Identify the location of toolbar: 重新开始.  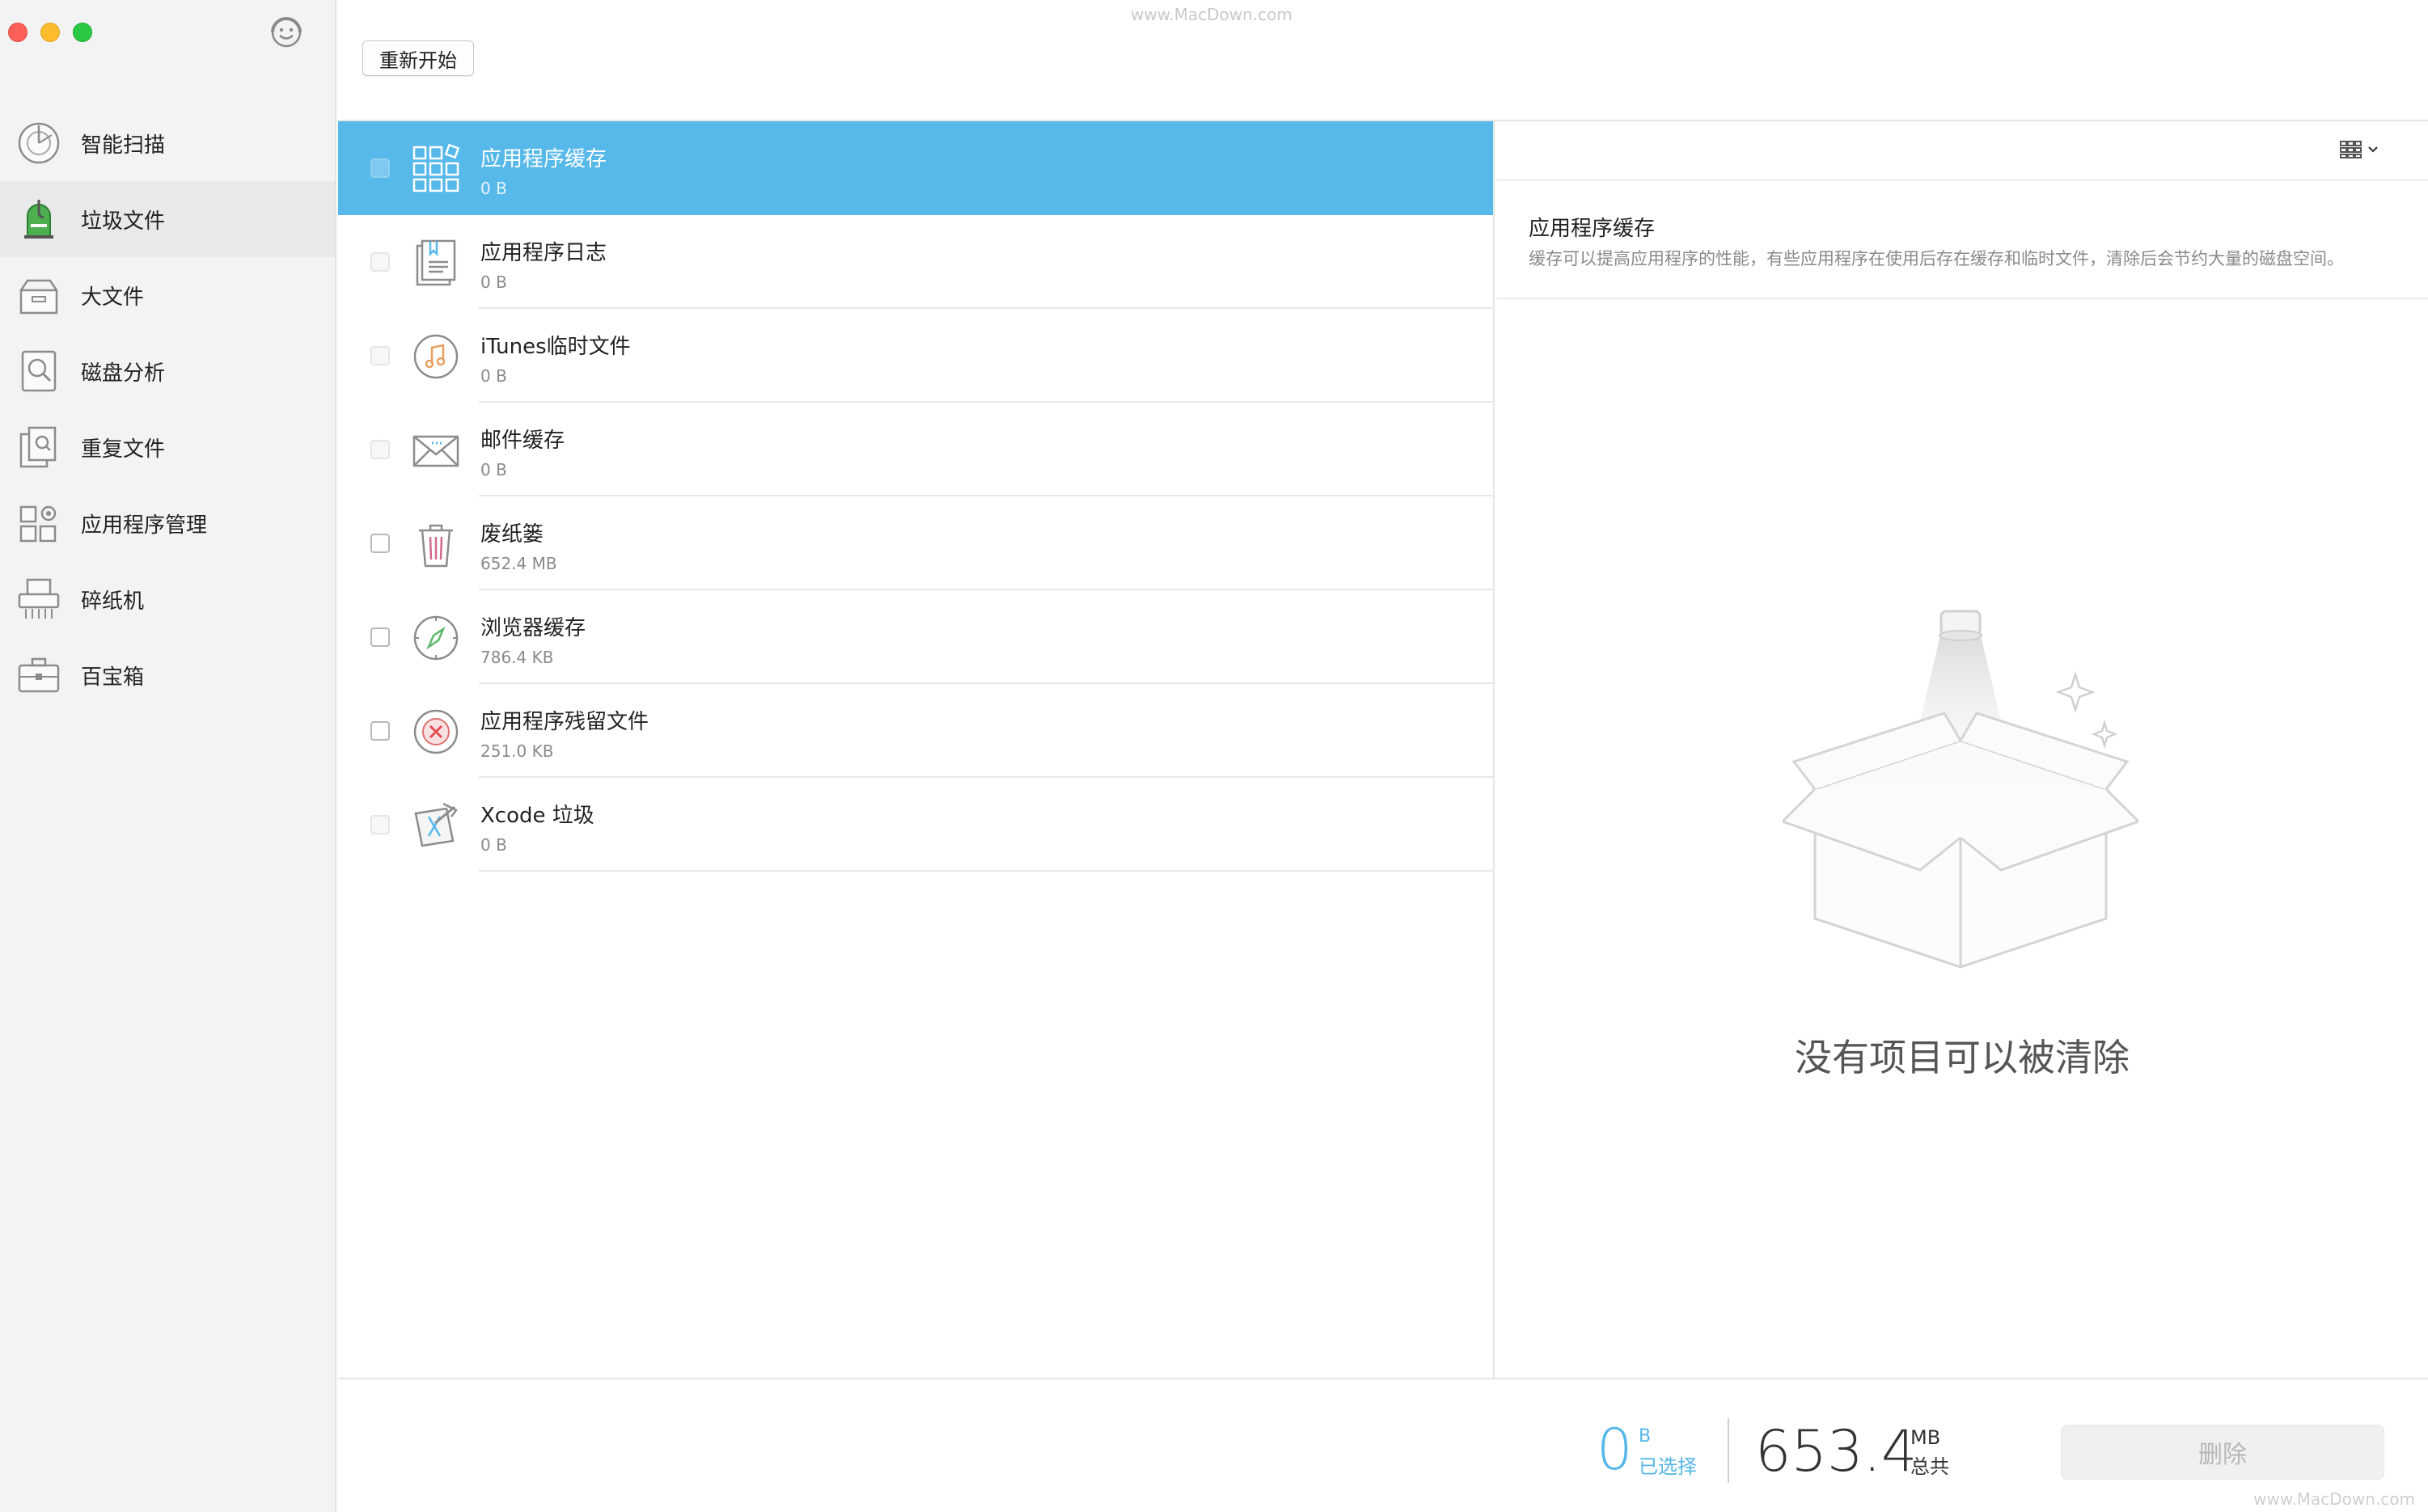
(1383, 60).